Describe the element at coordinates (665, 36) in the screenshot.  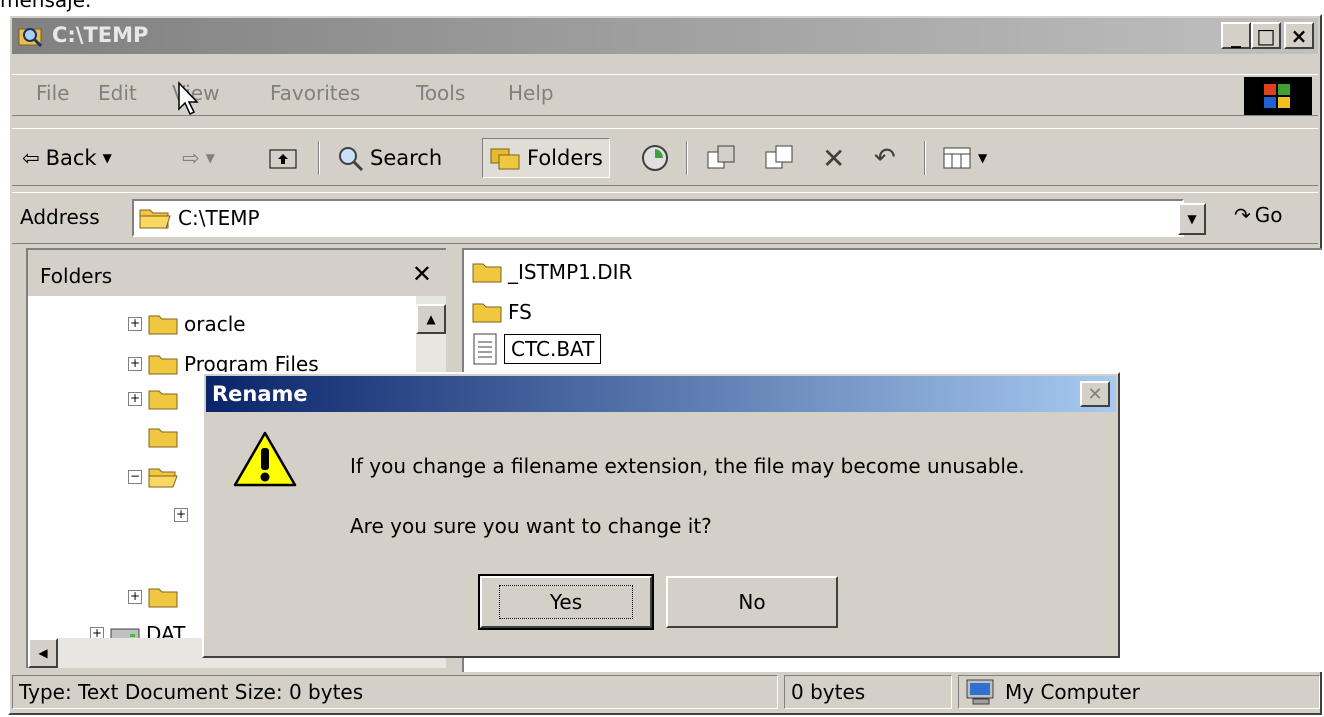
I see `title-bar: C:\TEMP _ □ ×` at that location.